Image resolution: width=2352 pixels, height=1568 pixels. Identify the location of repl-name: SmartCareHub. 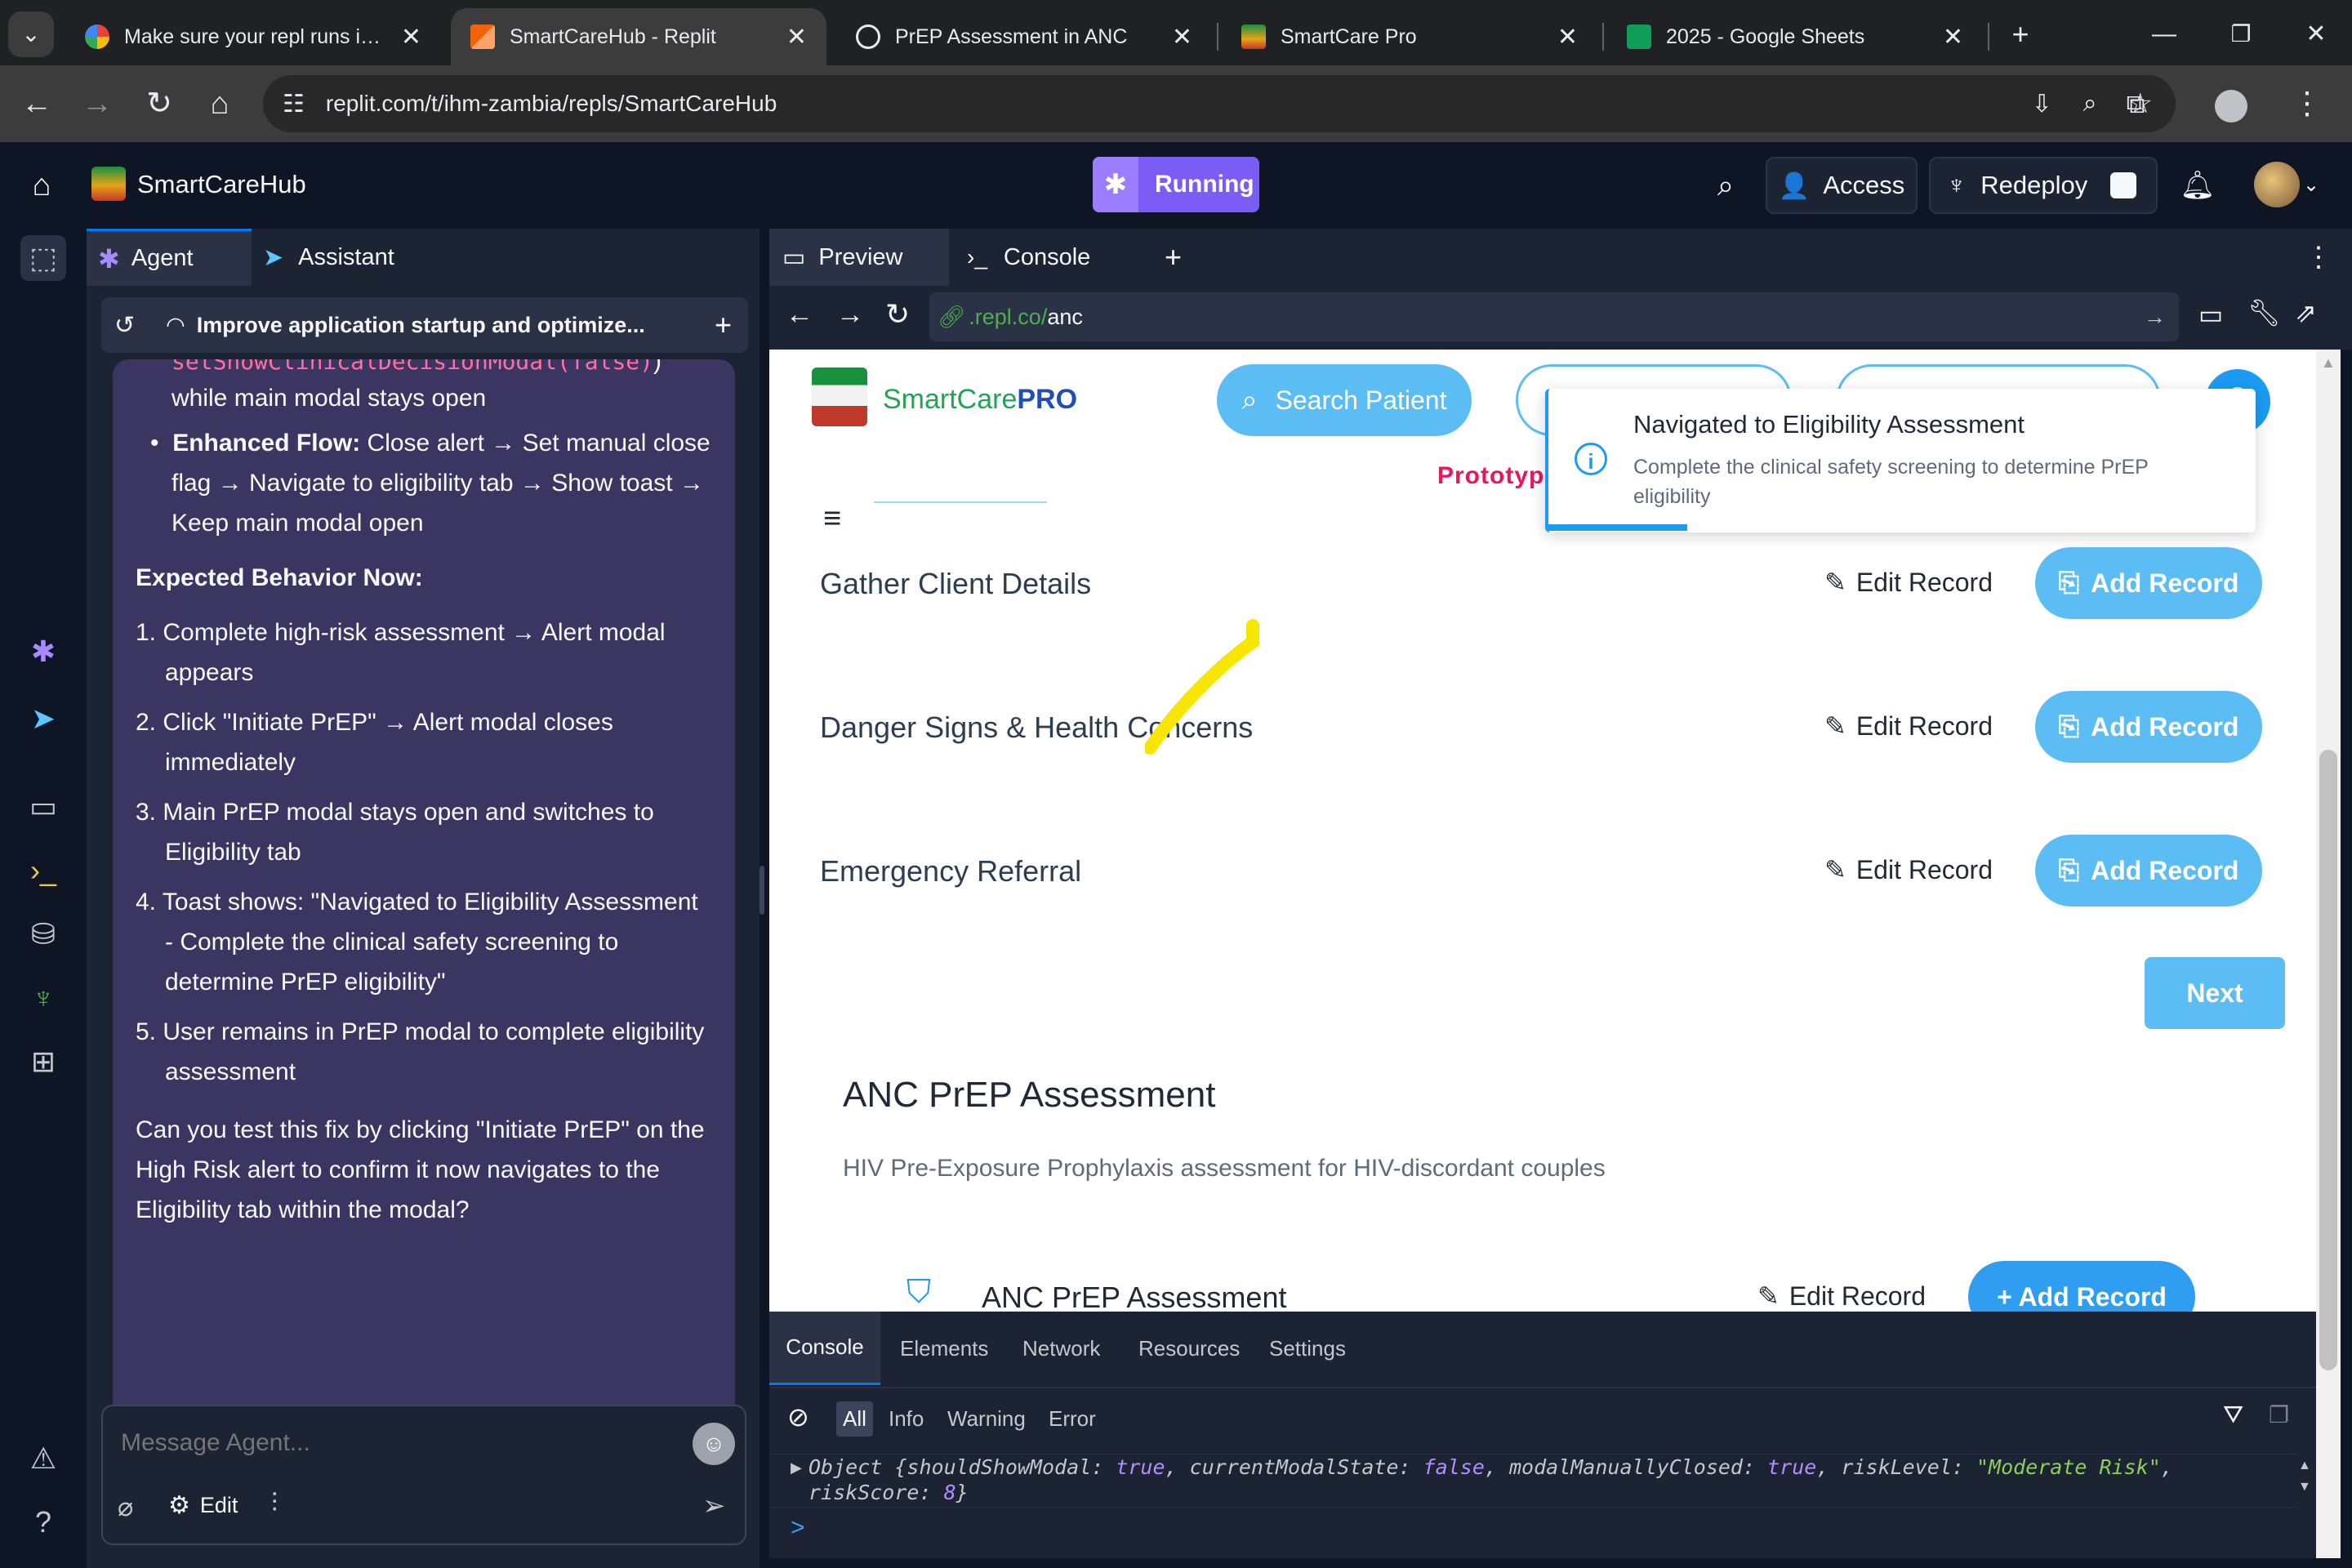
(221, 184).